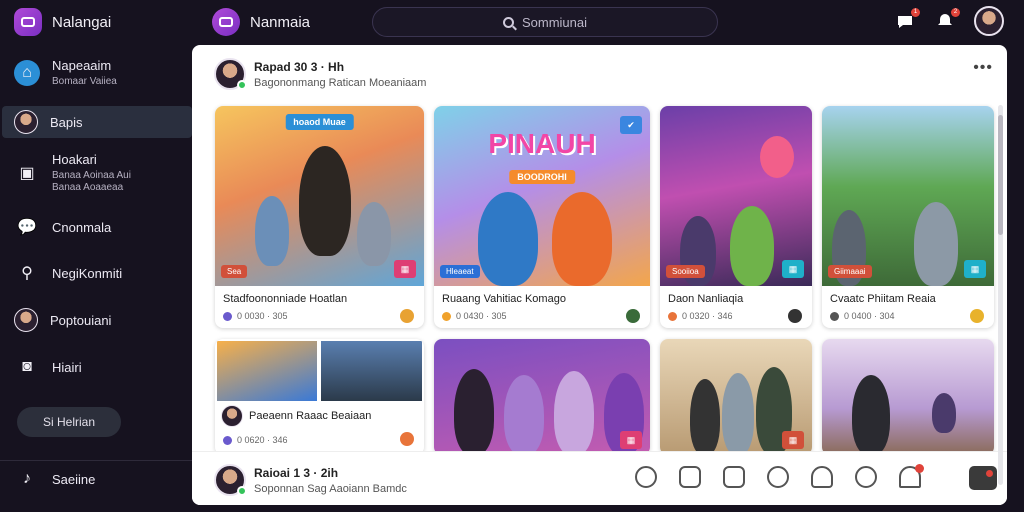 The height and width of the screenshot is (512, 1024). I want to click on bell-badge: 2, so click(955, 12).